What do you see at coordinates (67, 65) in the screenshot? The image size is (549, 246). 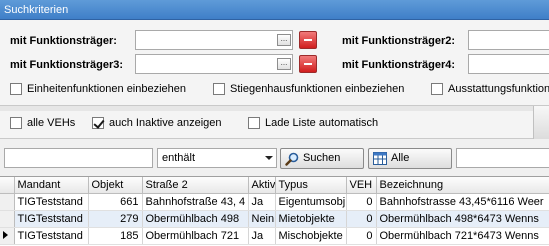 I see `funktionstraeger3-label: mit Funktionsträger3:` at bounding box center [67, 65].